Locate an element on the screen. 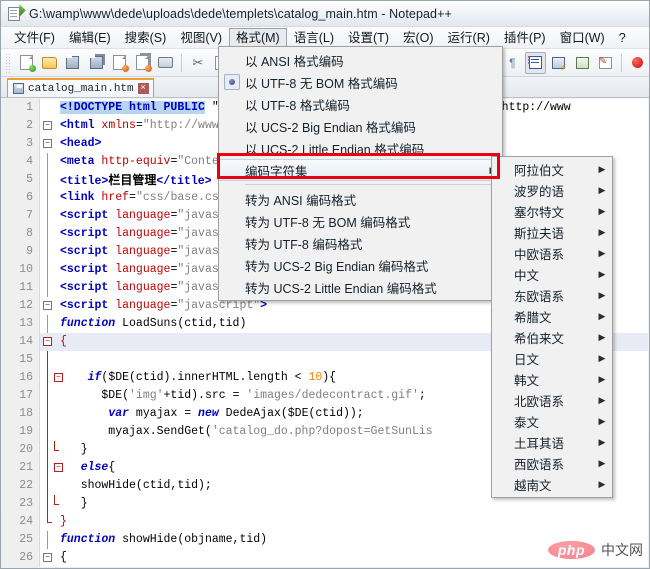  user-define-dialog-icon: ⚡ is located at coordinates (558, 63).